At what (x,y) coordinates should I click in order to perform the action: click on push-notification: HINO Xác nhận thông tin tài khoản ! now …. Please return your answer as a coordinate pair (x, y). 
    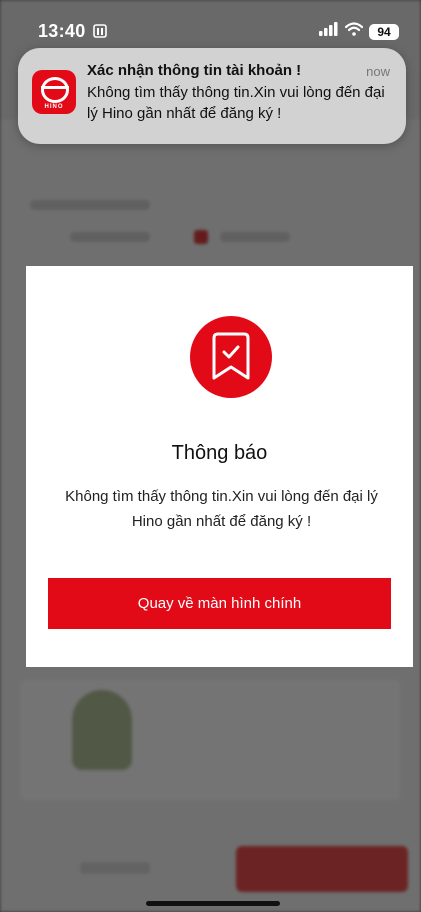
    Looking at the image, I should click on (212, 96).